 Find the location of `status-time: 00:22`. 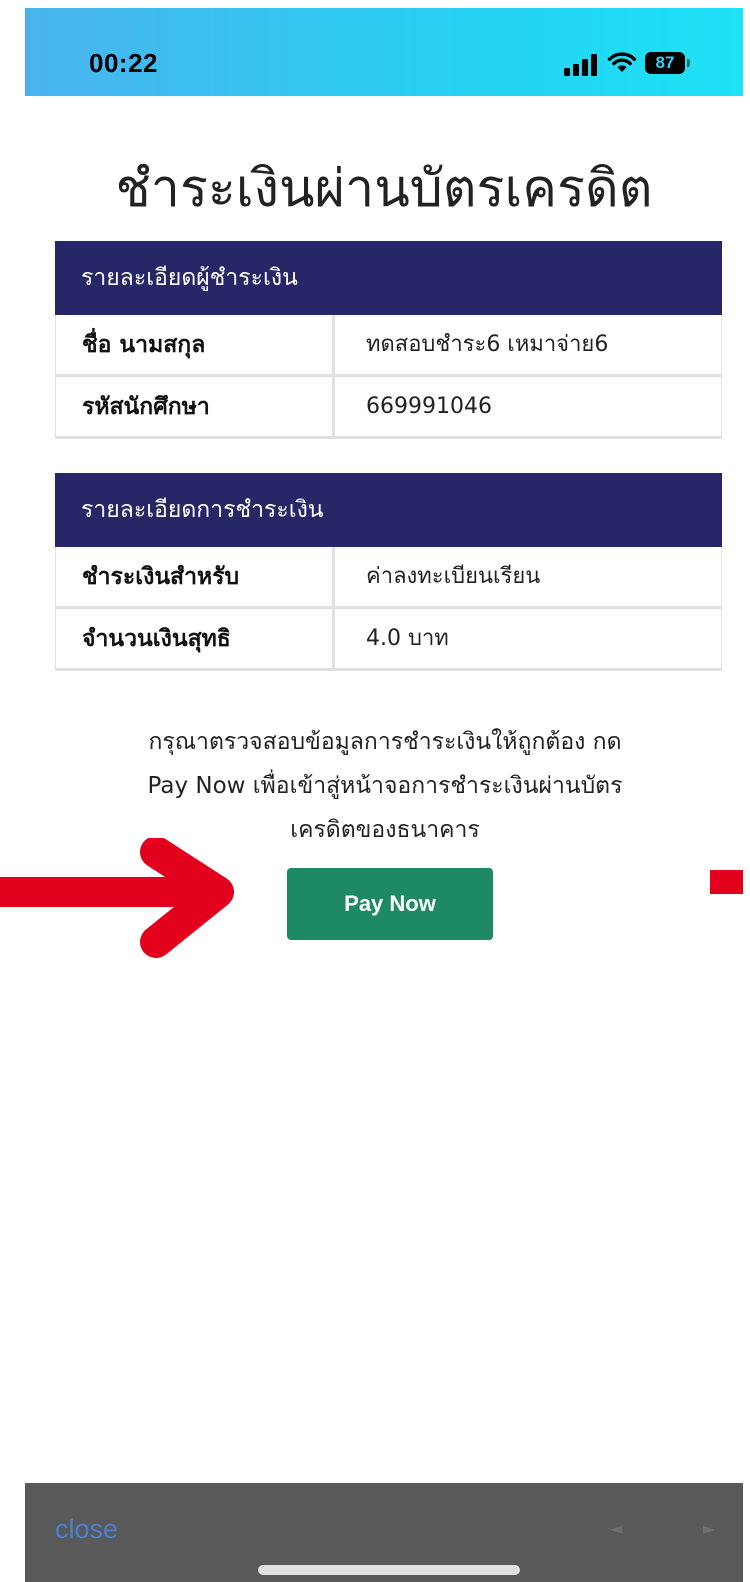

status-time: 00:22 is located at coordinates (123, 63).